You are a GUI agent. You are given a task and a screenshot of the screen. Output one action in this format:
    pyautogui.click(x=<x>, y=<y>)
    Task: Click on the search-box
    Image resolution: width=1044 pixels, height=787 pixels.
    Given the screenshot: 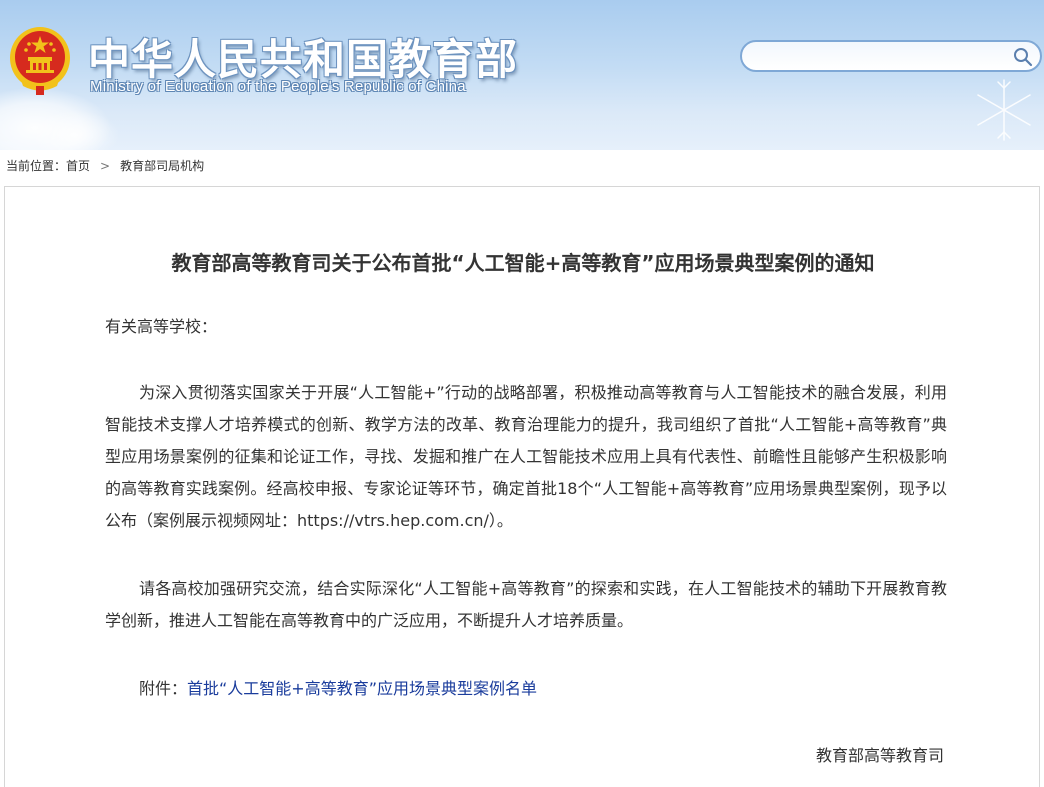 What is the action you would take?
    pyautogui.click(x=891, y=56)
    